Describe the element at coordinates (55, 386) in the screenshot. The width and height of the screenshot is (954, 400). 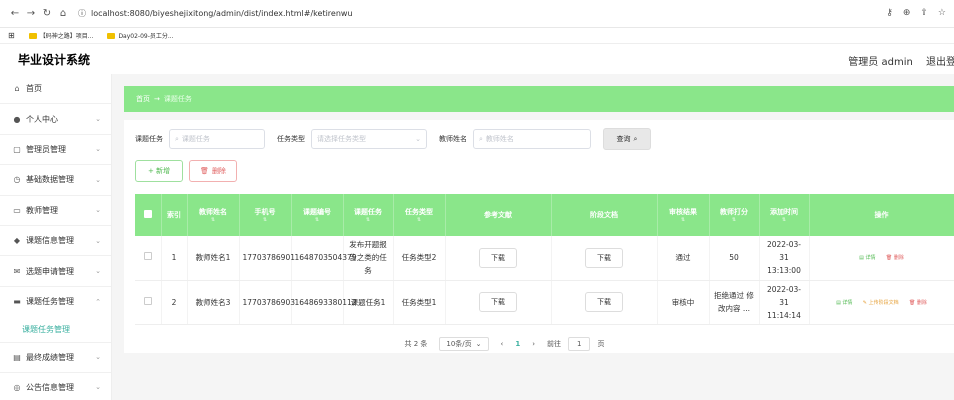
I see `sidebar-item-notices: ◎ 公告信息管理 ⌄` at that location.